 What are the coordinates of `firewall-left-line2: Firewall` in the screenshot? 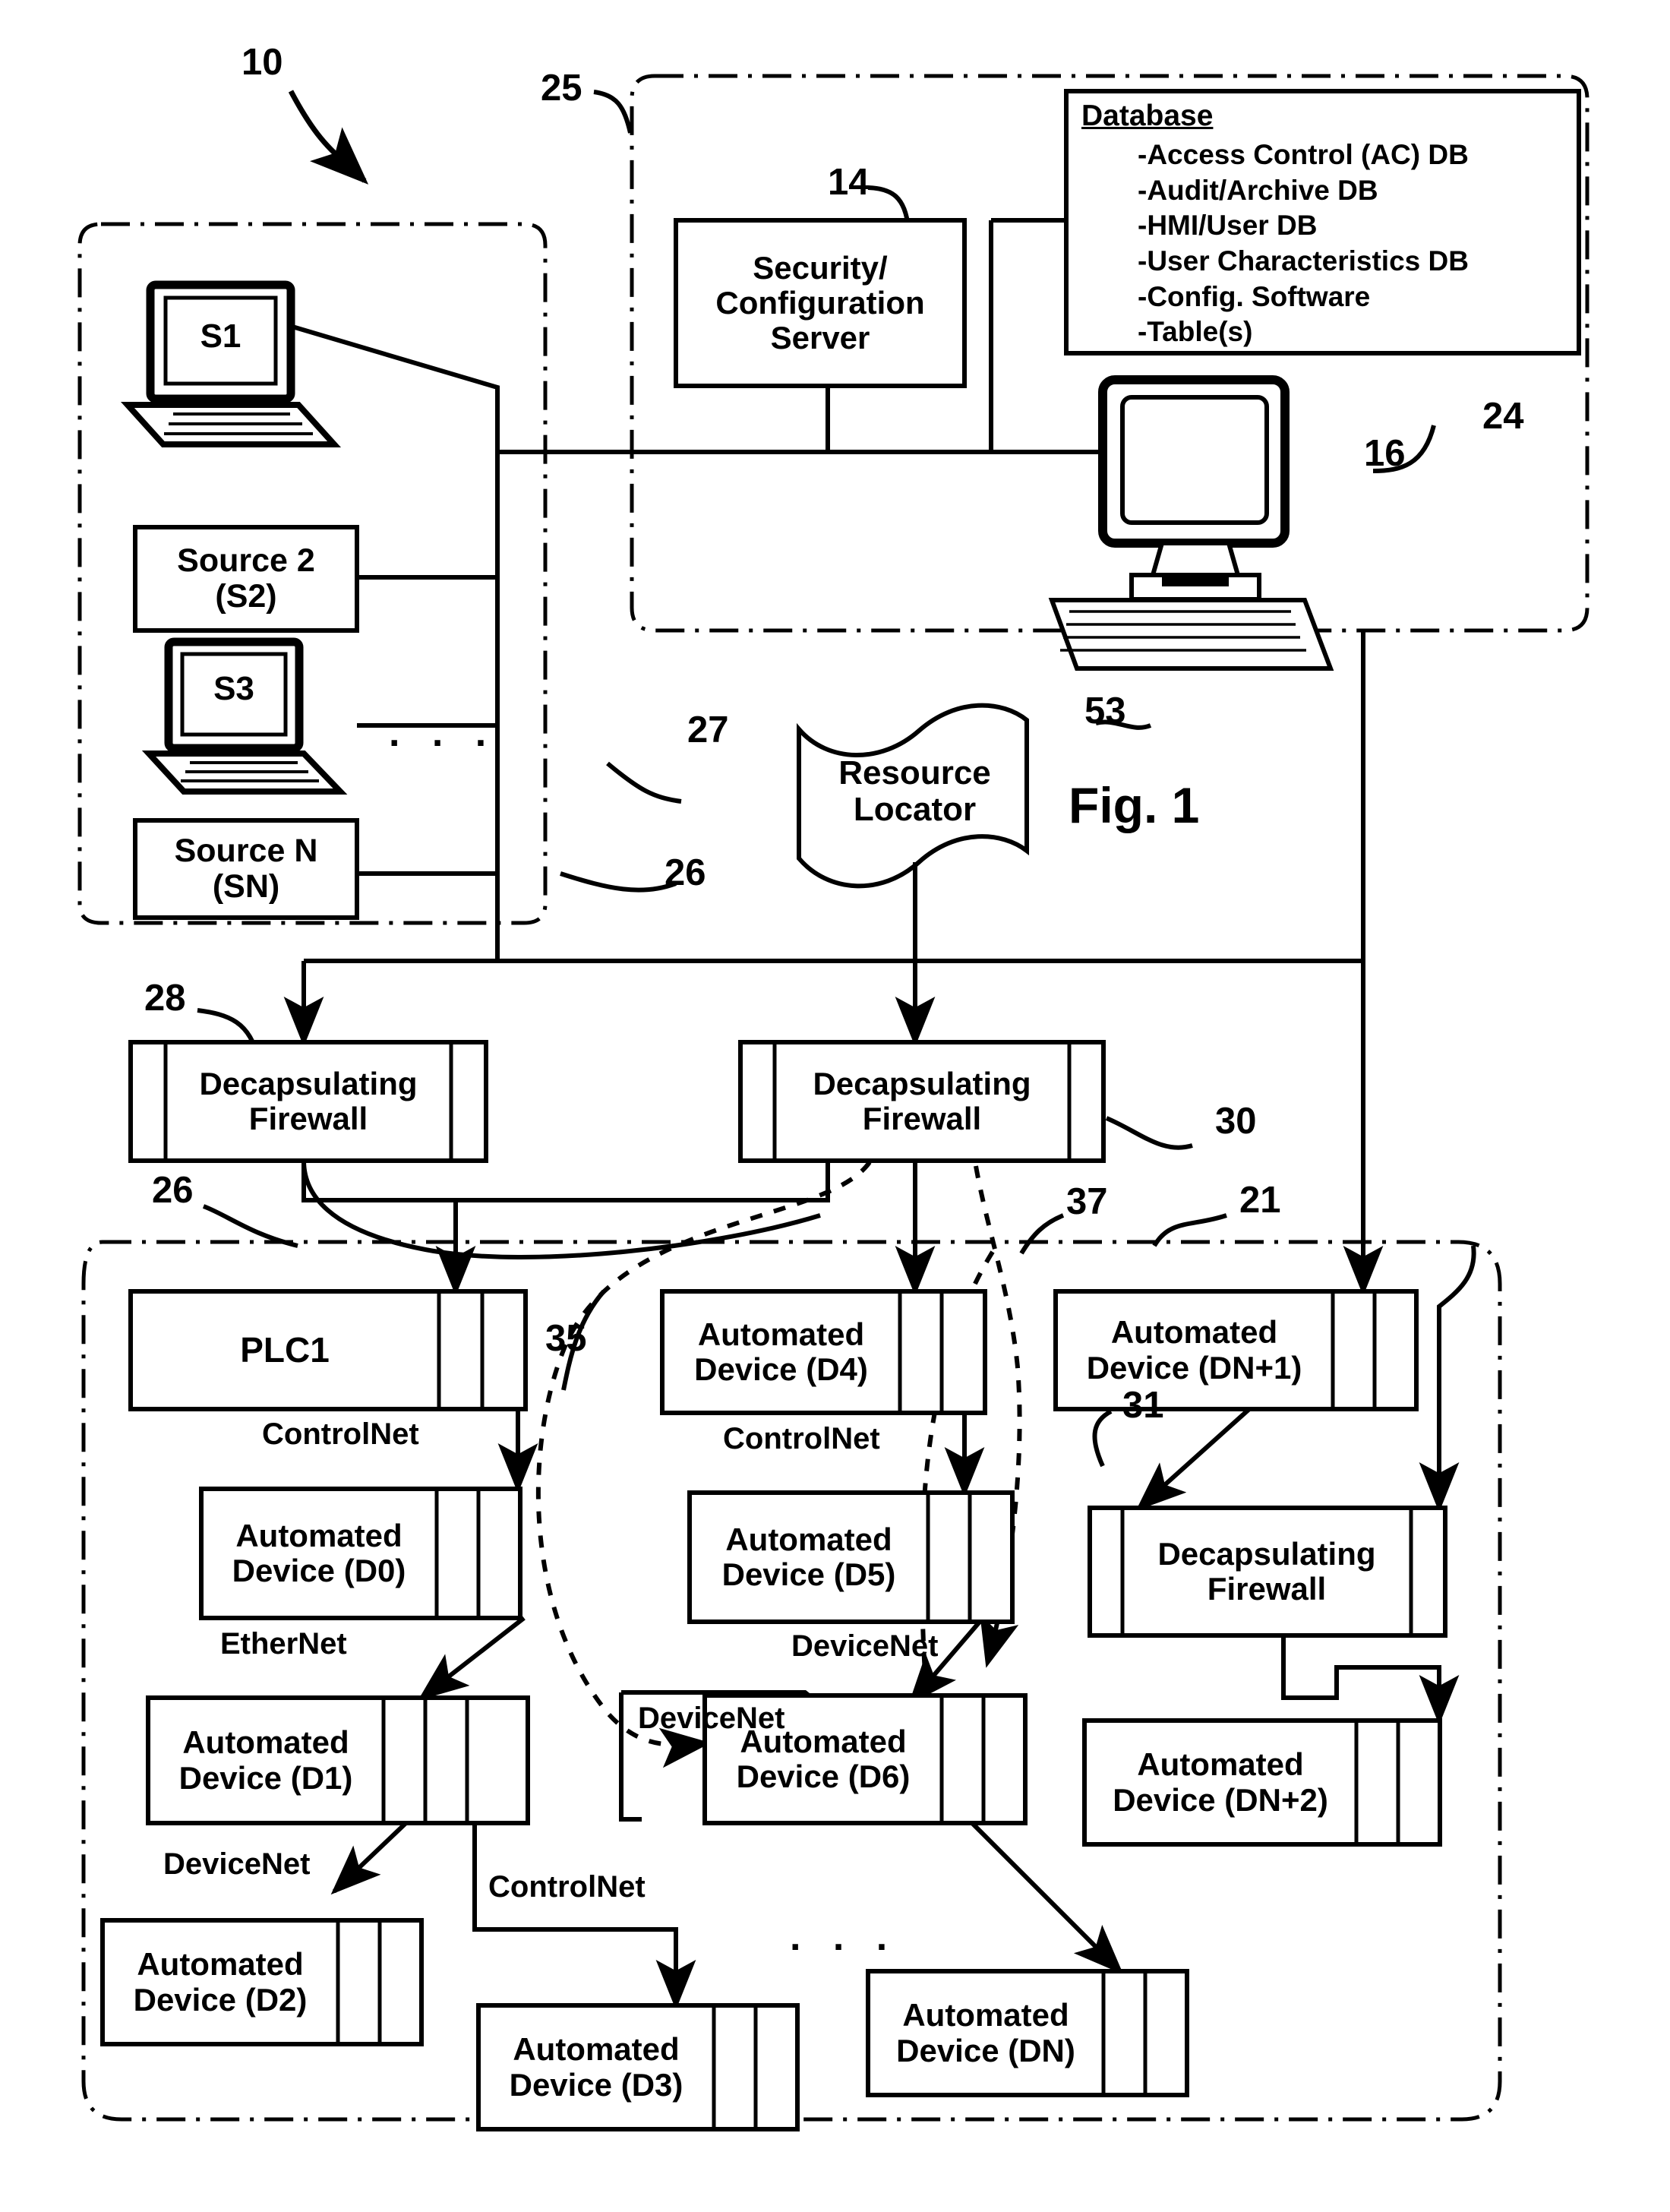 It's located at (308, 1118).